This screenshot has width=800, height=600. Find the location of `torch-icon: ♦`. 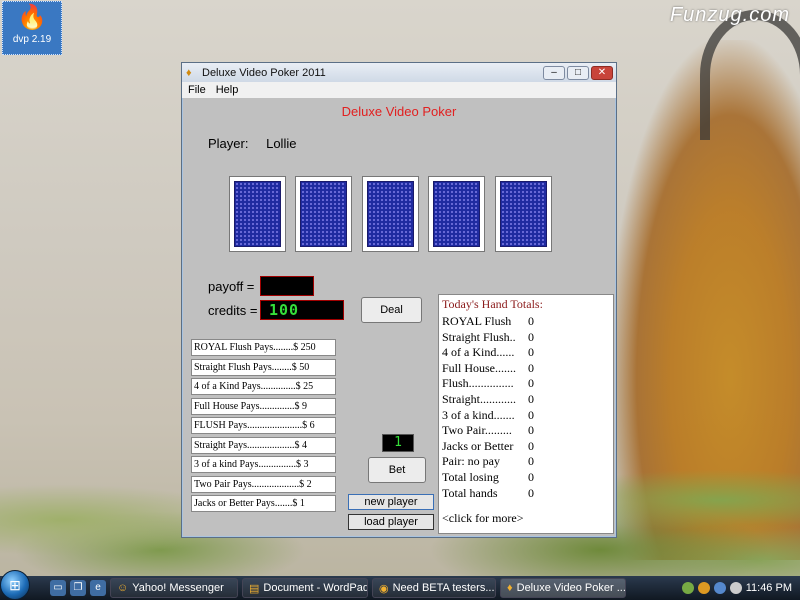

torch-icon: ♦ is located at coordinates (510, 588).